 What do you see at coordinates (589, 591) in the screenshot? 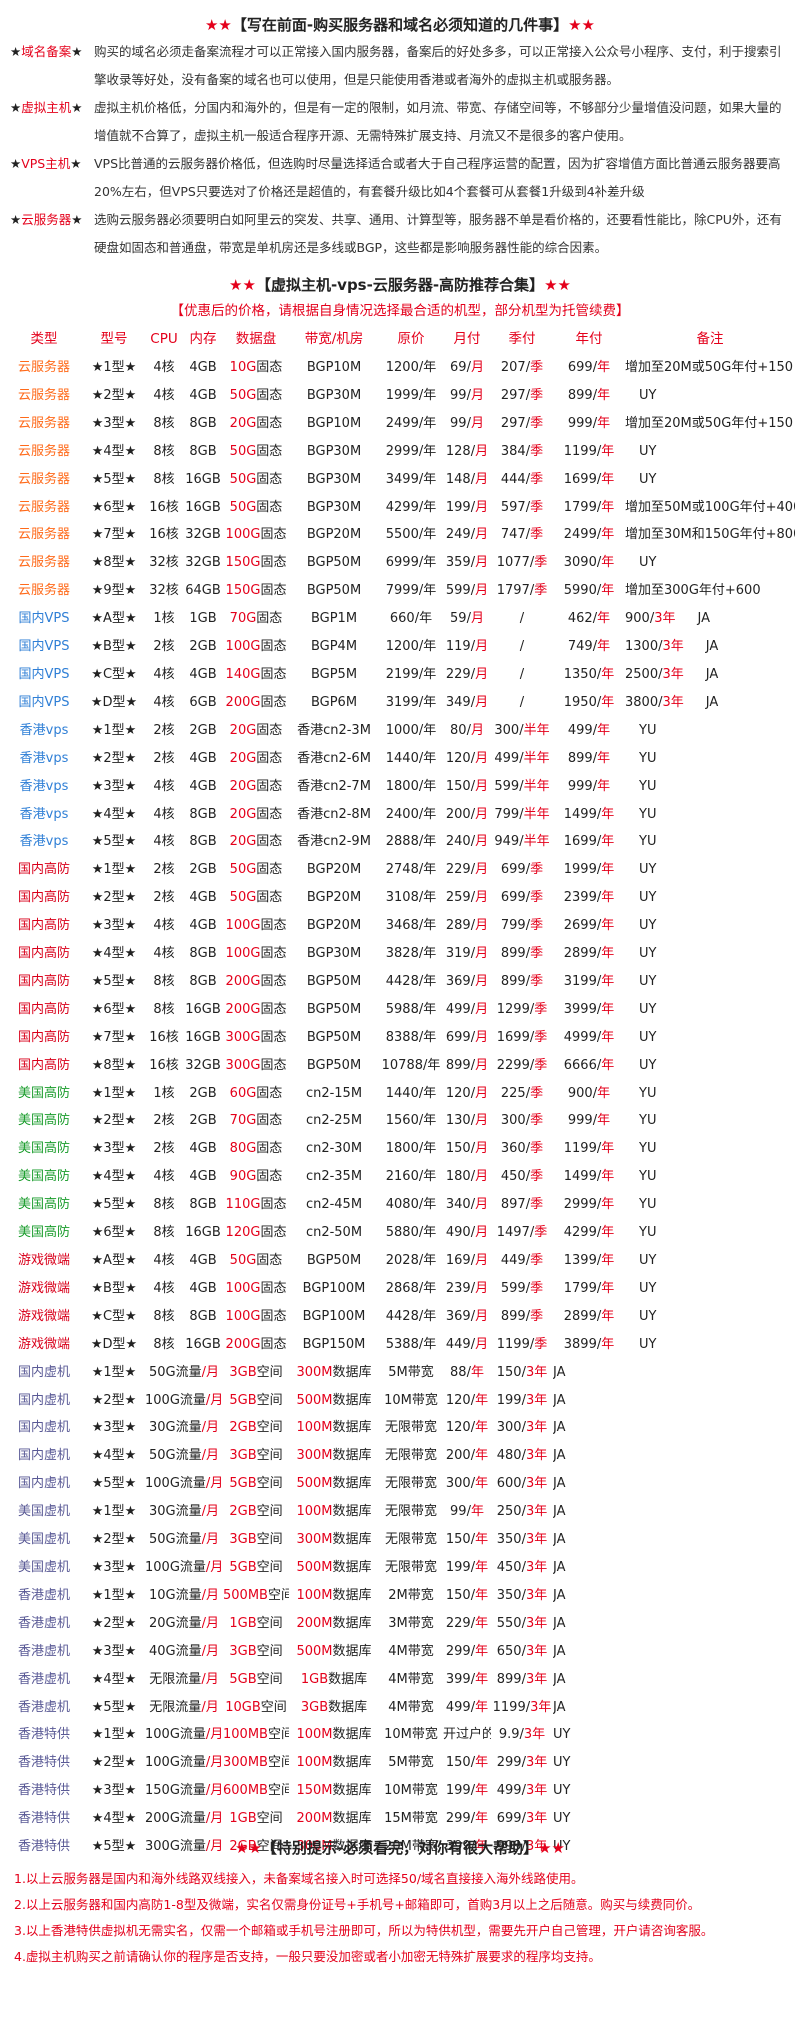
I see `table-cell: 5990/年` at bounding box center [589, 591].